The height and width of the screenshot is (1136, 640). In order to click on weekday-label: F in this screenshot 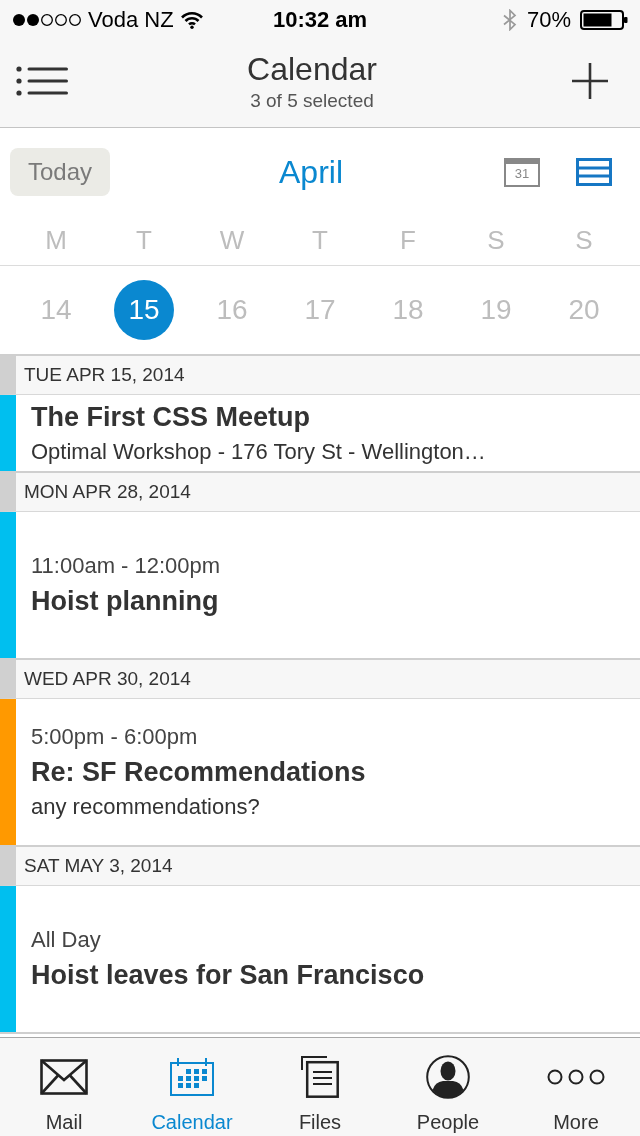, I will do `click(408, 240)`.